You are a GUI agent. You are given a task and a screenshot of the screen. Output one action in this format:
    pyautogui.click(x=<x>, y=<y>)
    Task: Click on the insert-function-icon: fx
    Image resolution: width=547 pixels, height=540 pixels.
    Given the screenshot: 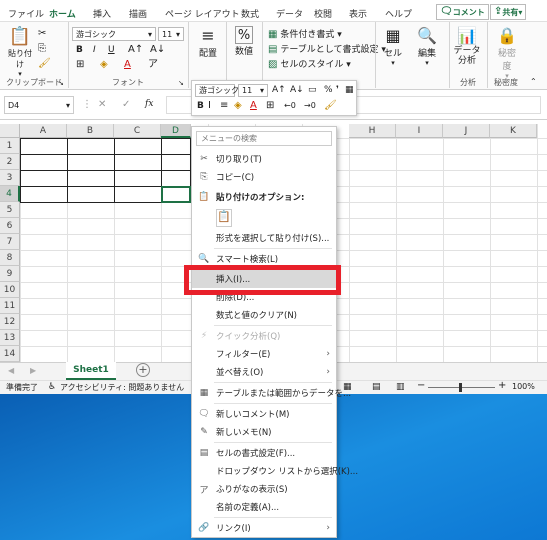 What is the action you would take?
    pyautogui.click(x=149, y=104)
    